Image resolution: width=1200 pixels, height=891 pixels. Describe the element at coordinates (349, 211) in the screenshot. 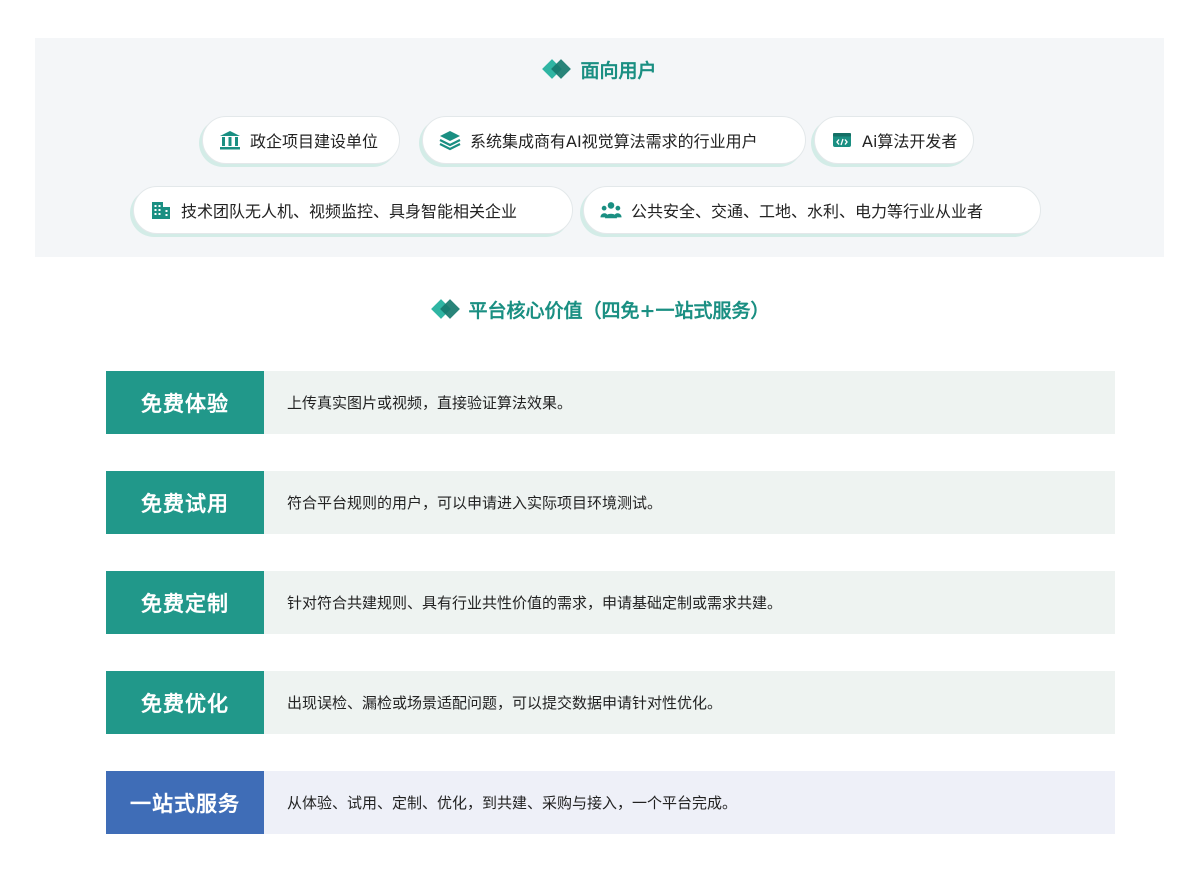

I see `audience-pill-label: 技术团队无人机、视频监控、具身智能相关企业` at that location.